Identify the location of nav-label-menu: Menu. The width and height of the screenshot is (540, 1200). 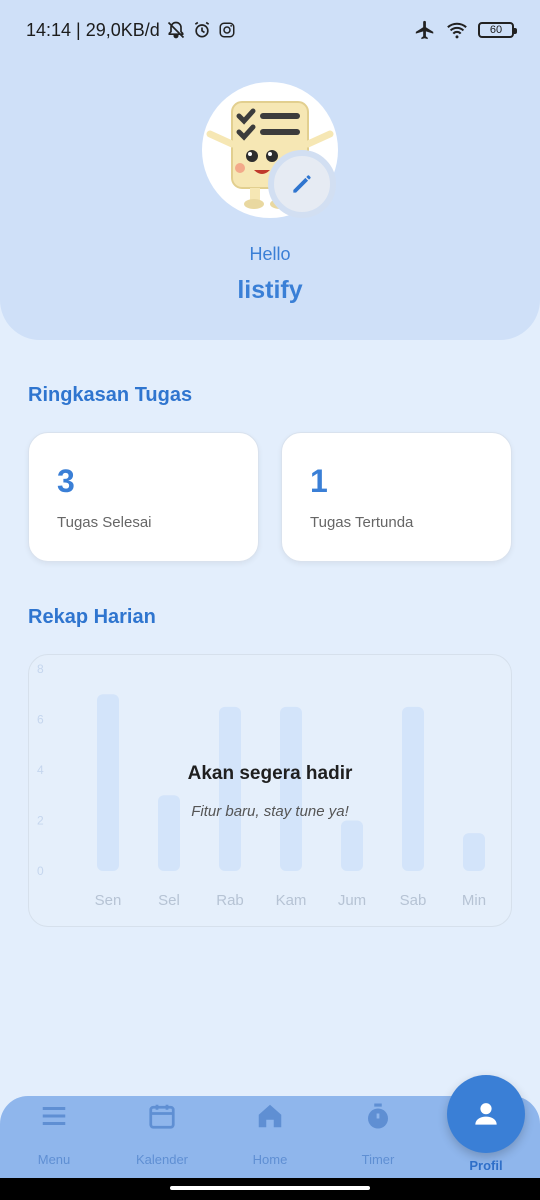
(54, 1159).